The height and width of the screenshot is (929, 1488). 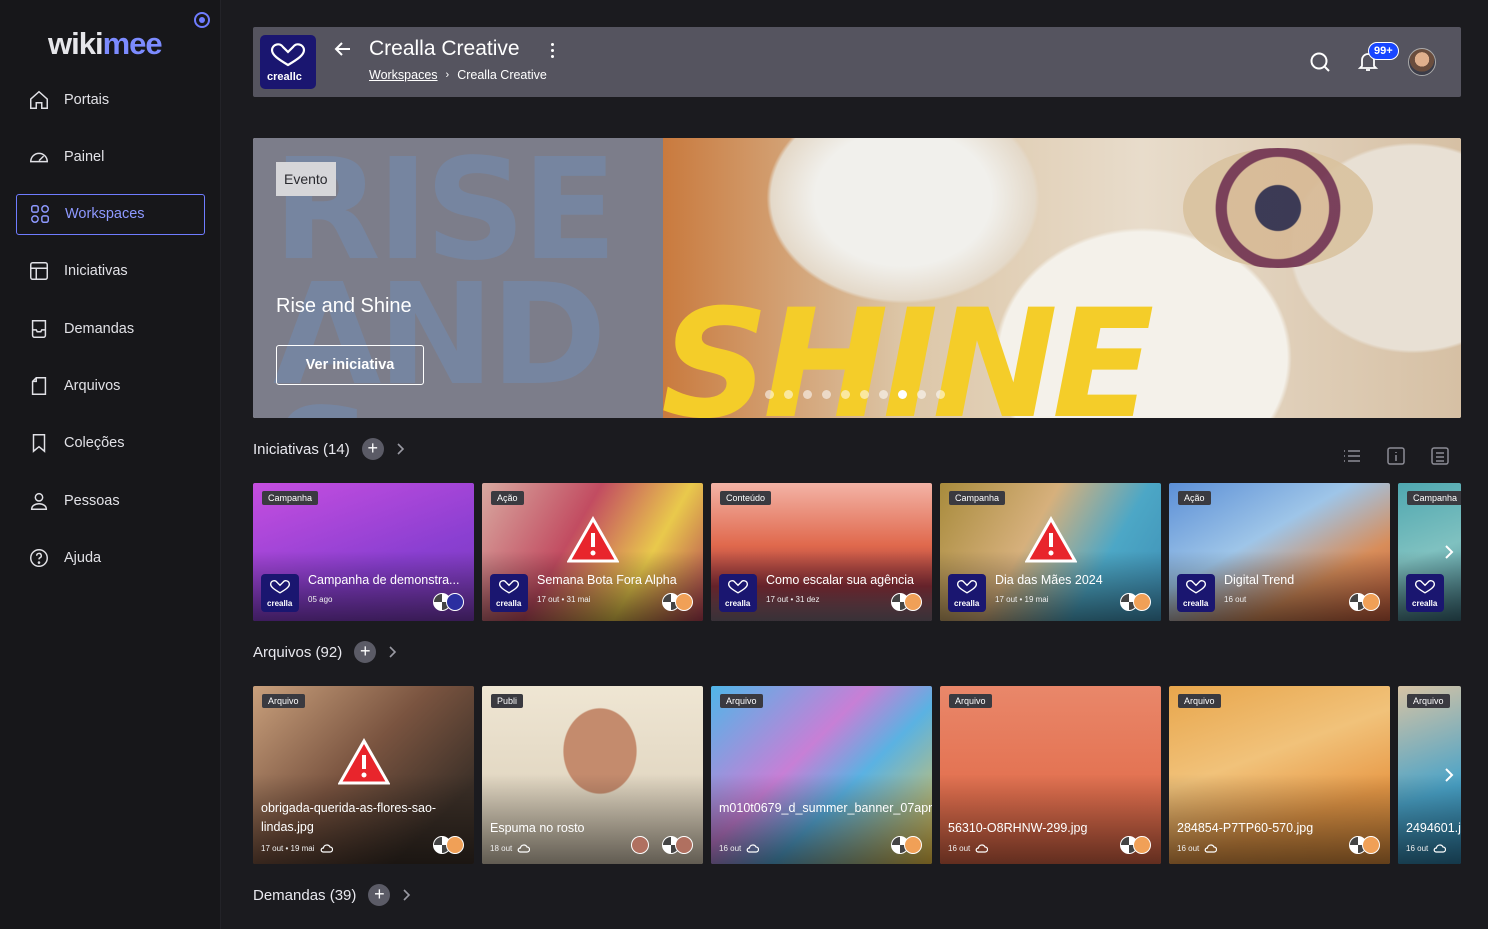 What do you see at coordinates (343, 895) in the screenshot?
I see `section-count: (39)` at bounding box center [343, 895].